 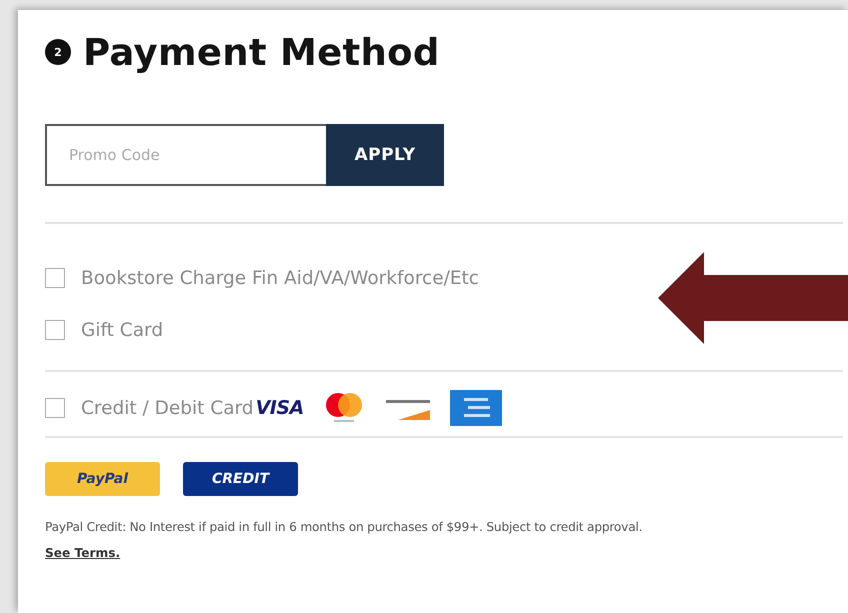 I want to click on option-label: Credit / Debit Card, so click(x=167, y=408).